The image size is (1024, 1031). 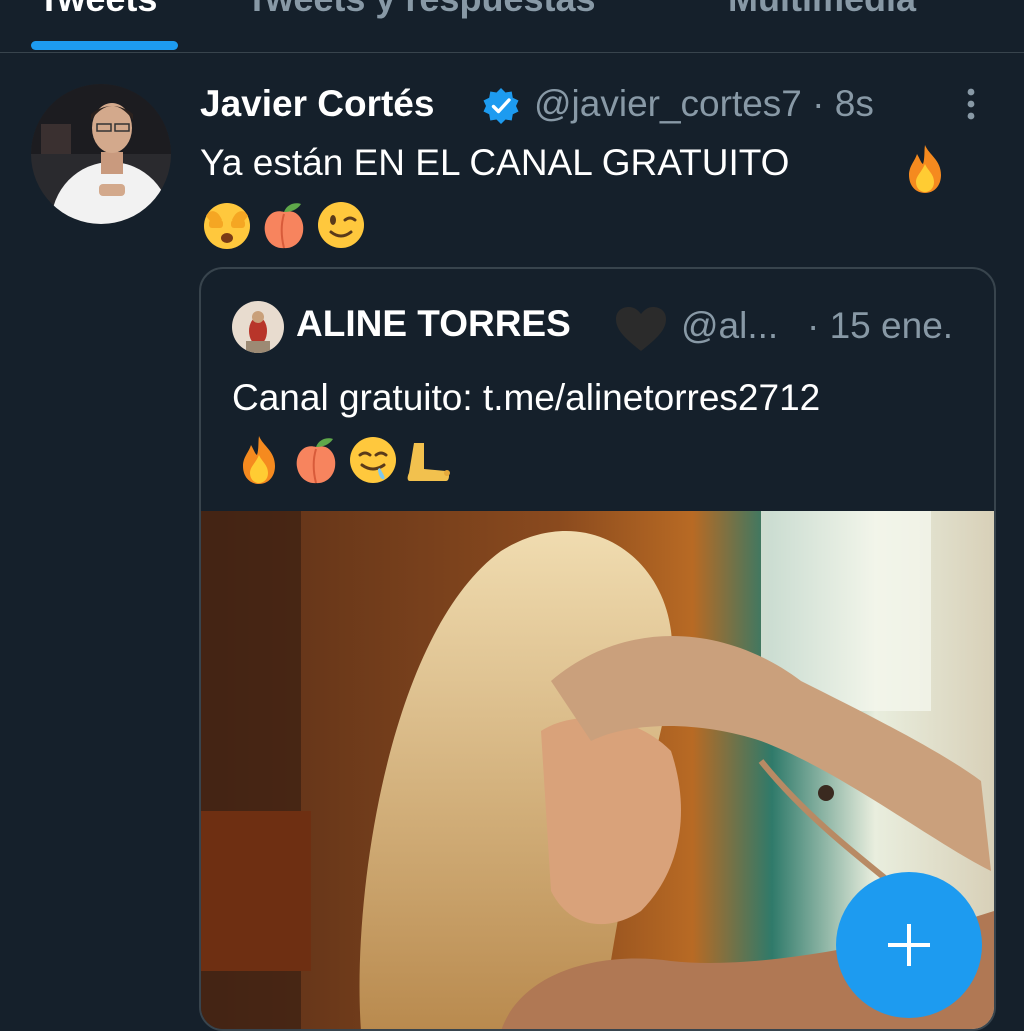 I want to click on foot-emoji-icon, so click(x=428, y=462).